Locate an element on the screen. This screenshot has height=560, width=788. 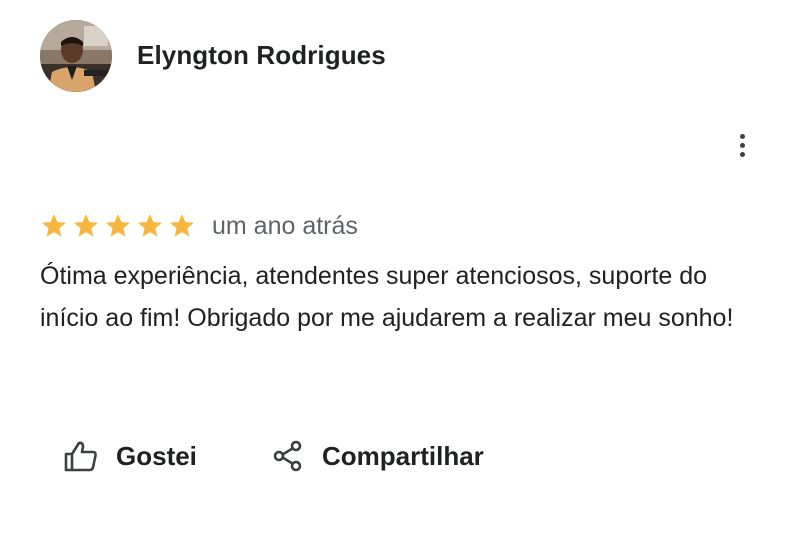
avatar is located at coordinates (76, 56).